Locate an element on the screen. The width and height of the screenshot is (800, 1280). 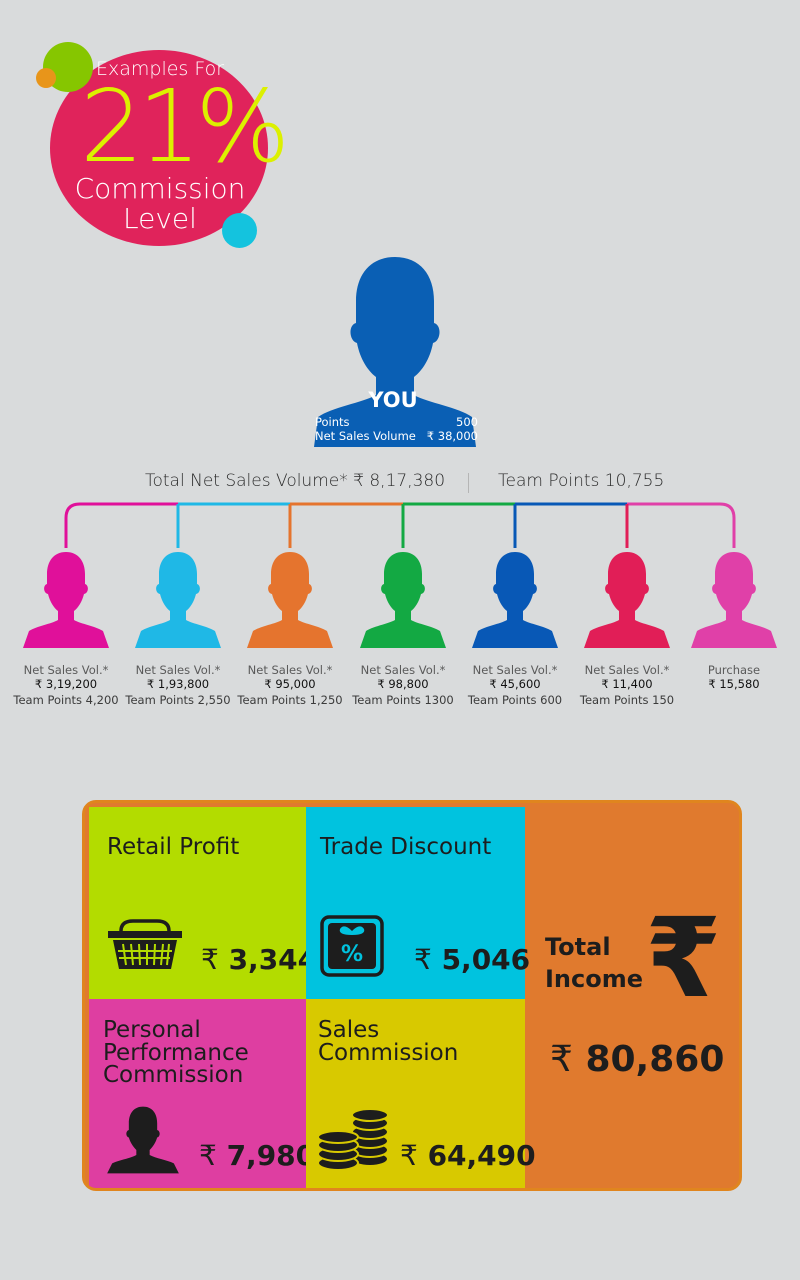
total-income-amount: ₹ 80,860 is located at coordinates (637, 1059).